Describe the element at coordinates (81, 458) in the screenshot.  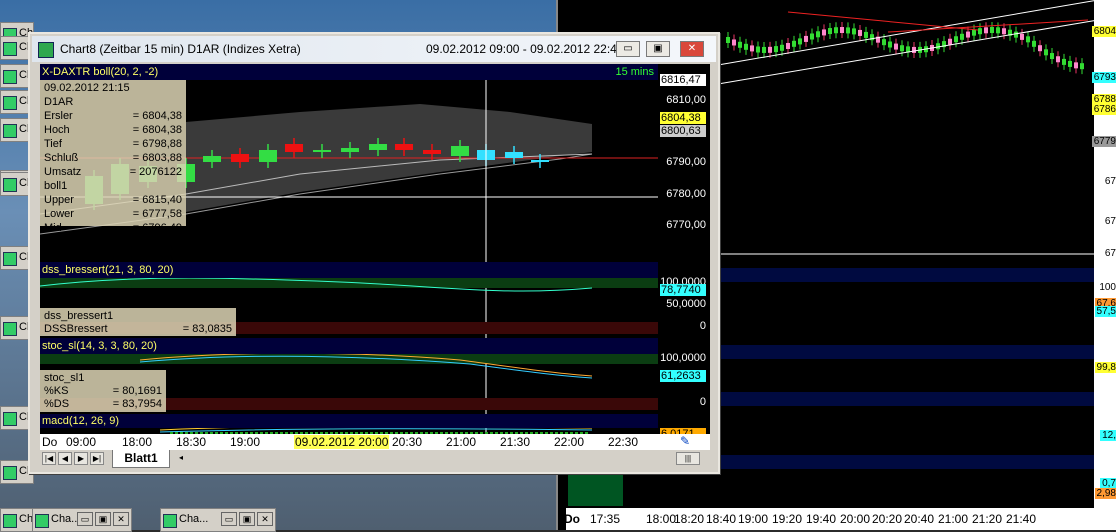
I see `next-sheet-icon: ▶` at that location.